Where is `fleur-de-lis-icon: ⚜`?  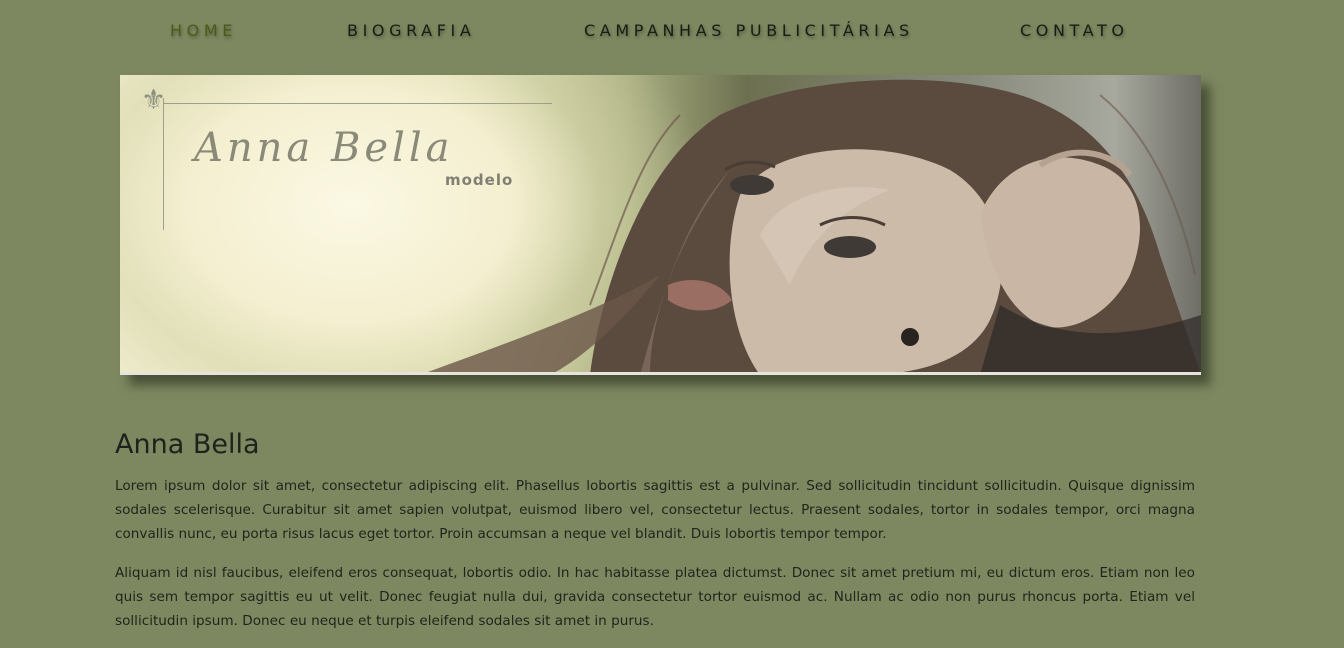
fleur-de-lis-icon: ⚜ is located at coordinates (154, 99).